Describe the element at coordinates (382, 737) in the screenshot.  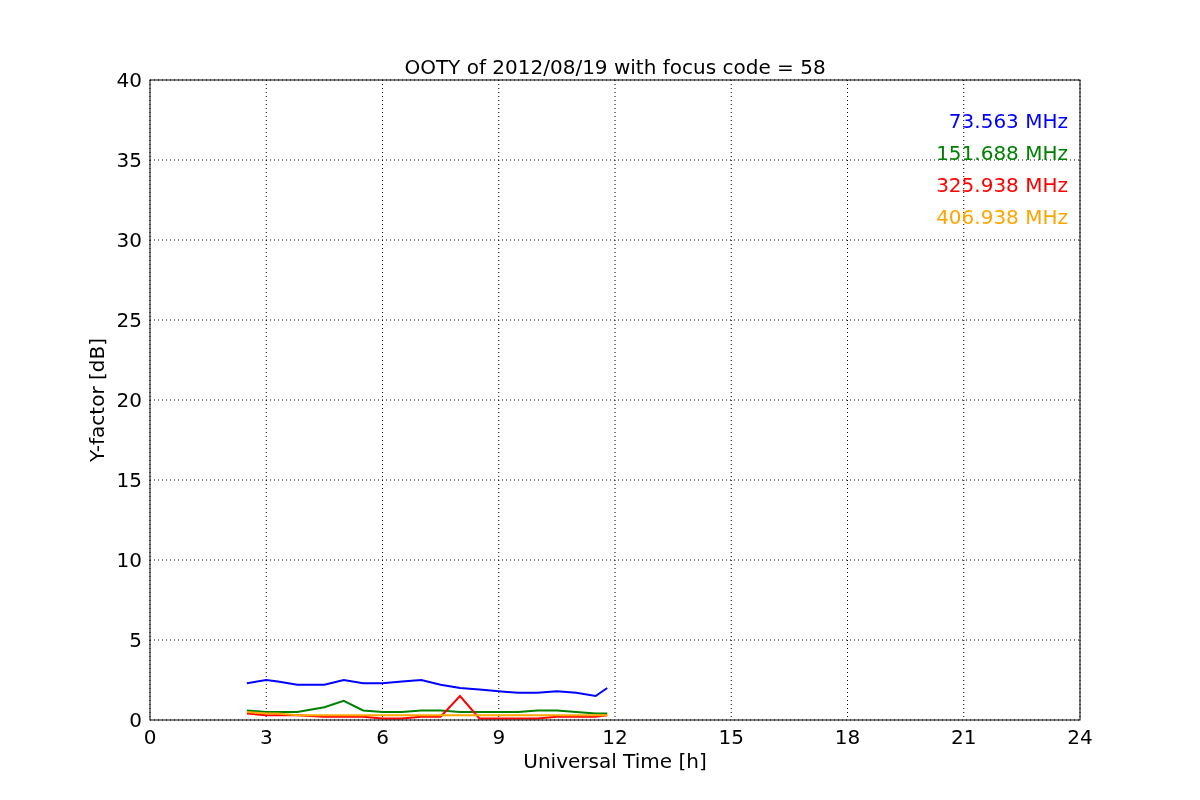
I see `x-tick-label: 6` at that location.